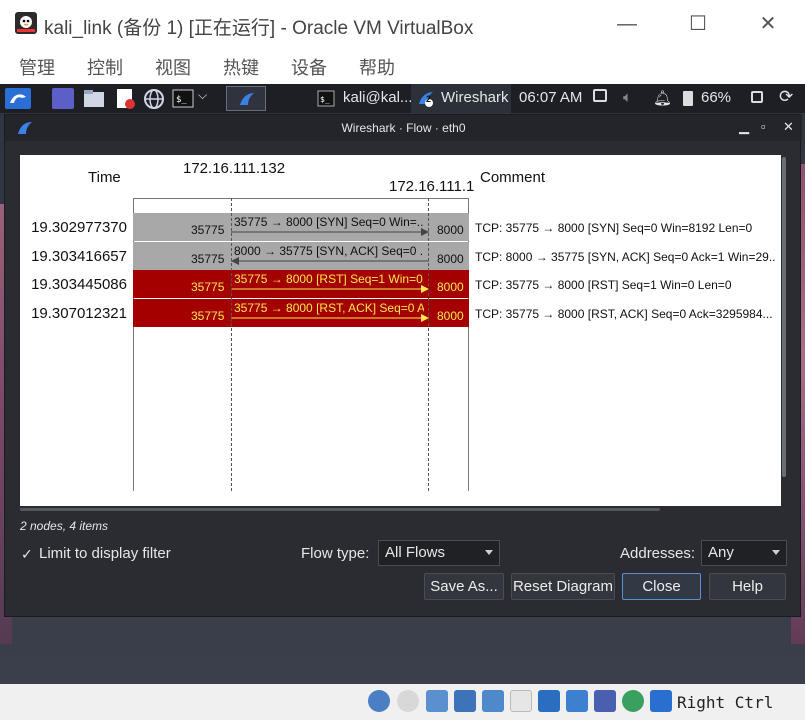  I want to click on wireshark-workspace-icon, so click(247, 99).